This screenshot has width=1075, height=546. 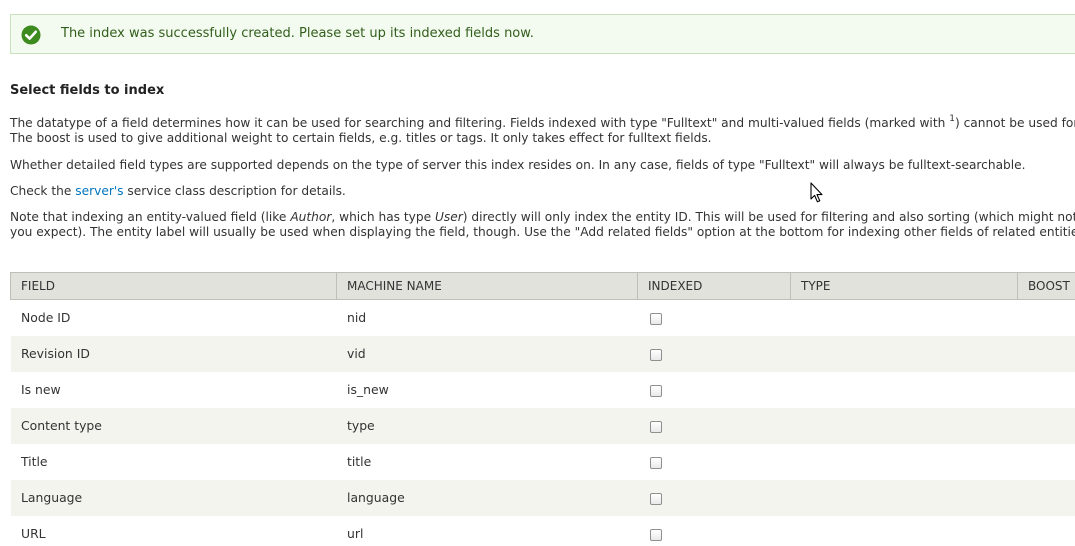 What do you see at coordinates (173, 497) in the screenshot?
I see `field-label: Language` at bounding box center [173, 497].